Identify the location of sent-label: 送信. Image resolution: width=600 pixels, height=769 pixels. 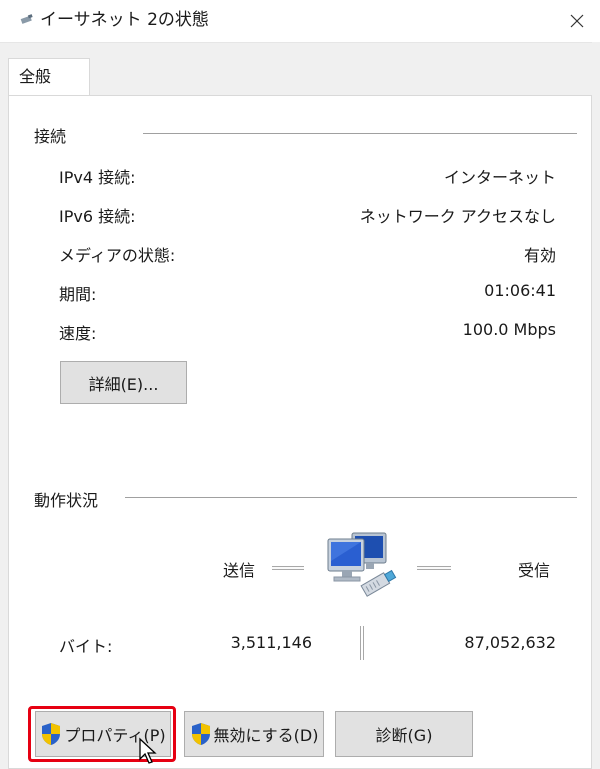
(239, 570).